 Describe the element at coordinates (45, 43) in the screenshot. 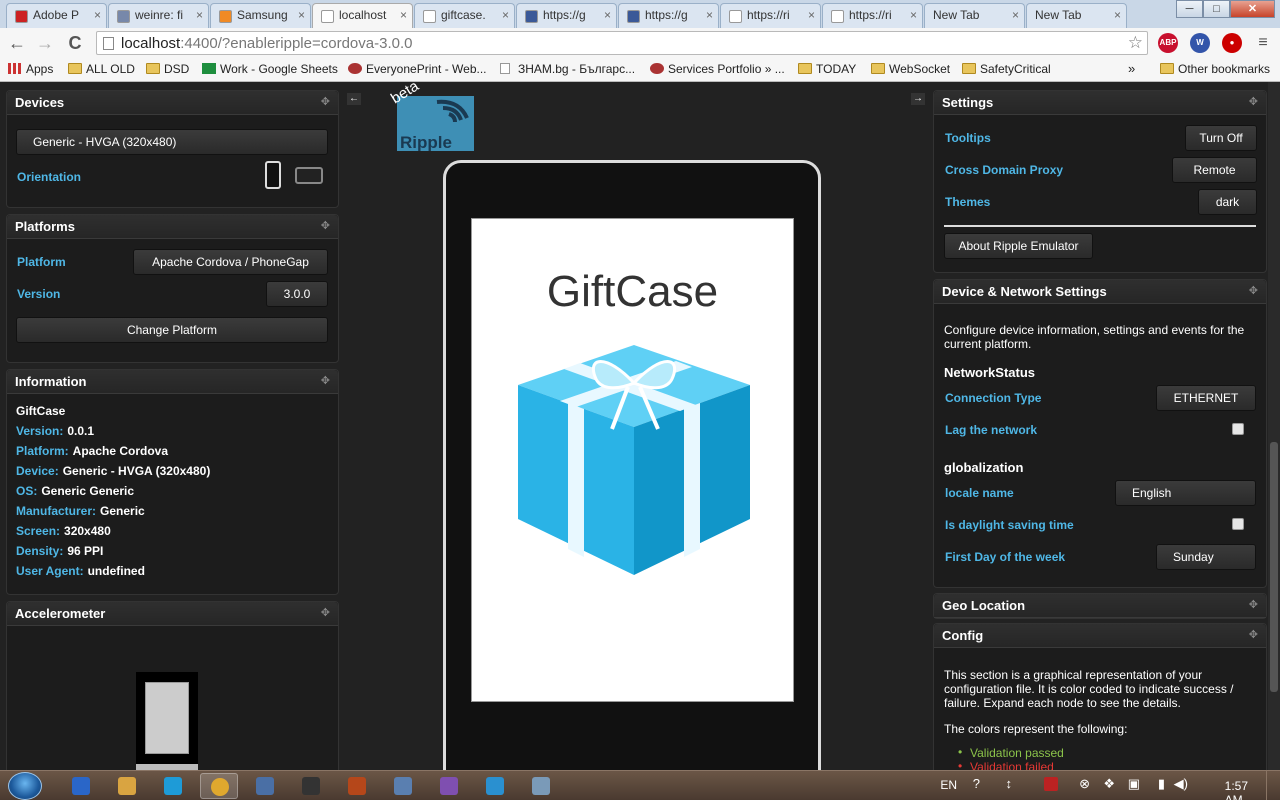

I see `forward-button: →` at that location.